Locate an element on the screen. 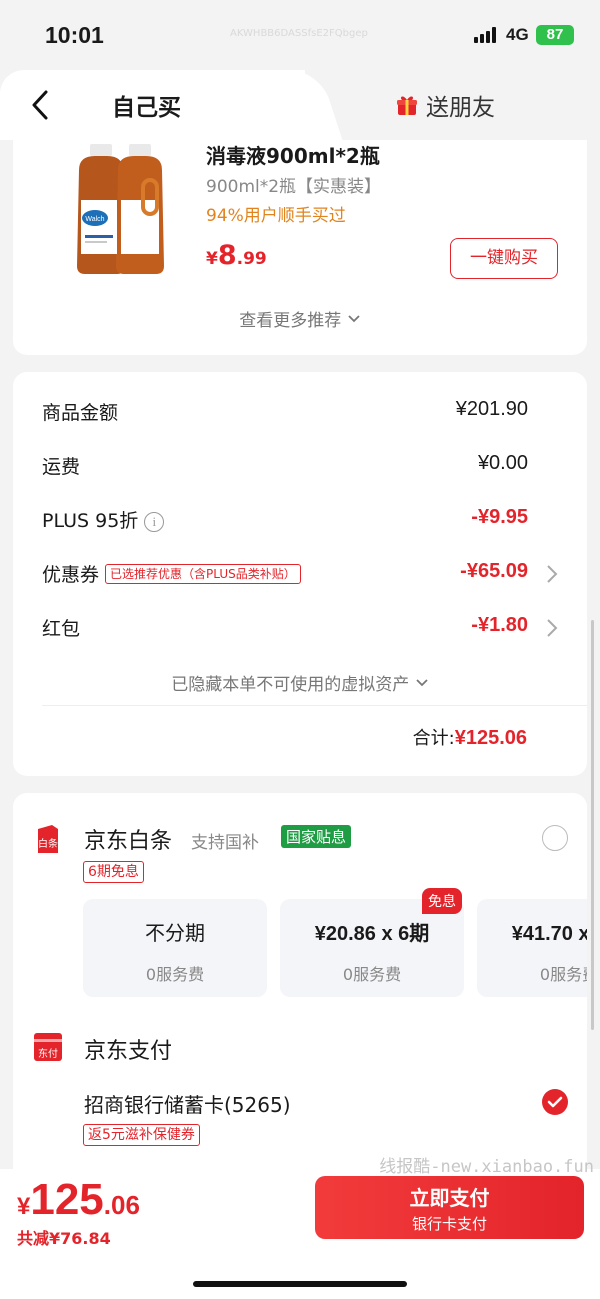 Image resolution: width=600 pixels, height=1299 pixels. summary-row-coupon: 优惠券 已选推荐优惠（含PLUS品类补贴） -¥65.09 is located at coordinates (300, 575).